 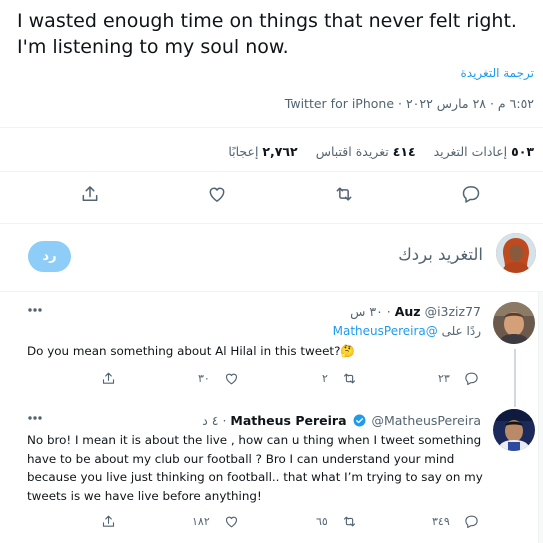 What do you see at coordinates (210, 420) in the screenshot?
I see `timestamp: ٤ د` at bounding box center [210, 420].